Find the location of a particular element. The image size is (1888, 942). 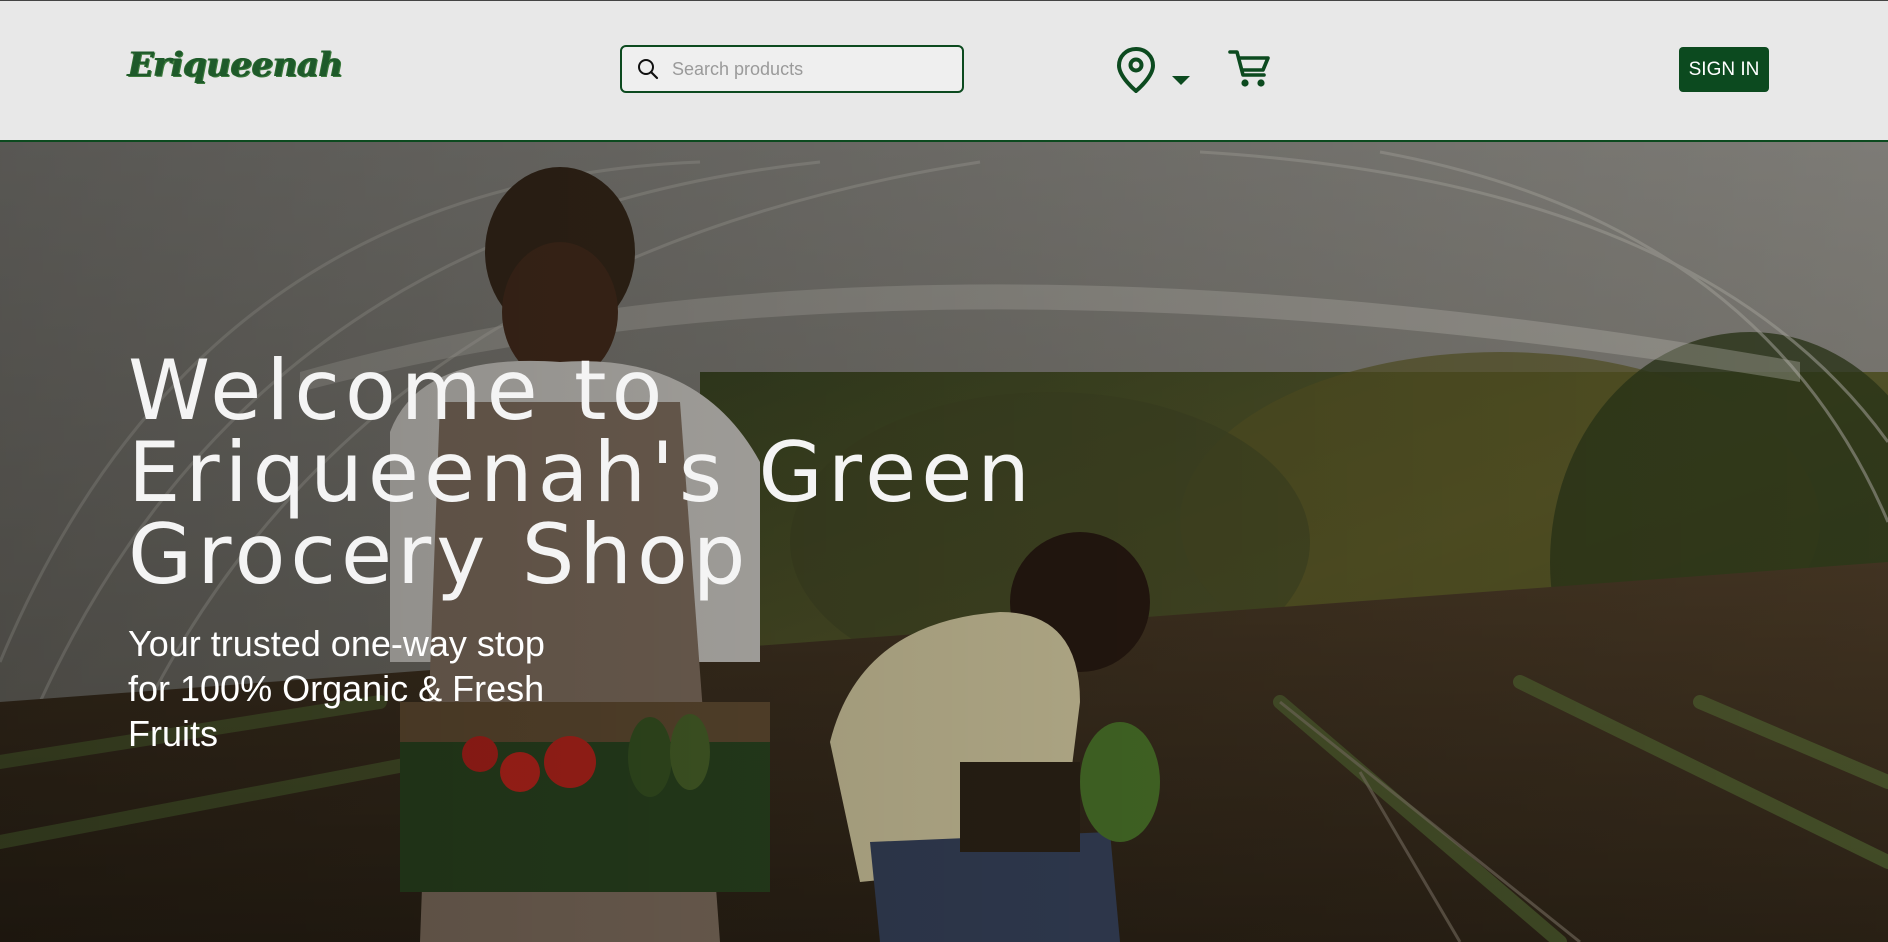

caret-down-icon is located at coordinates (1181, 70).